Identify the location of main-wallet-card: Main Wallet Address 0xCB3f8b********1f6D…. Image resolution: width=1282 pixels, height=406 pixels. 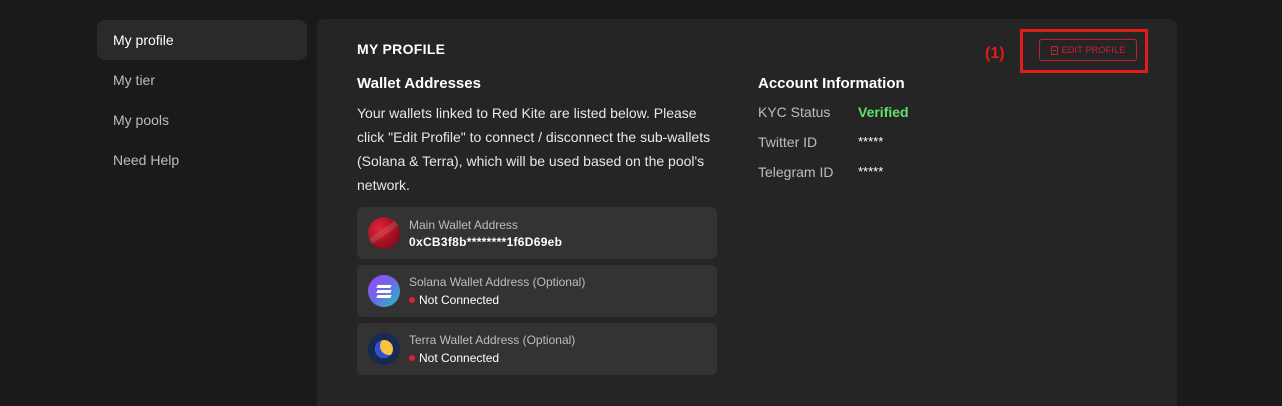
(537, 233).